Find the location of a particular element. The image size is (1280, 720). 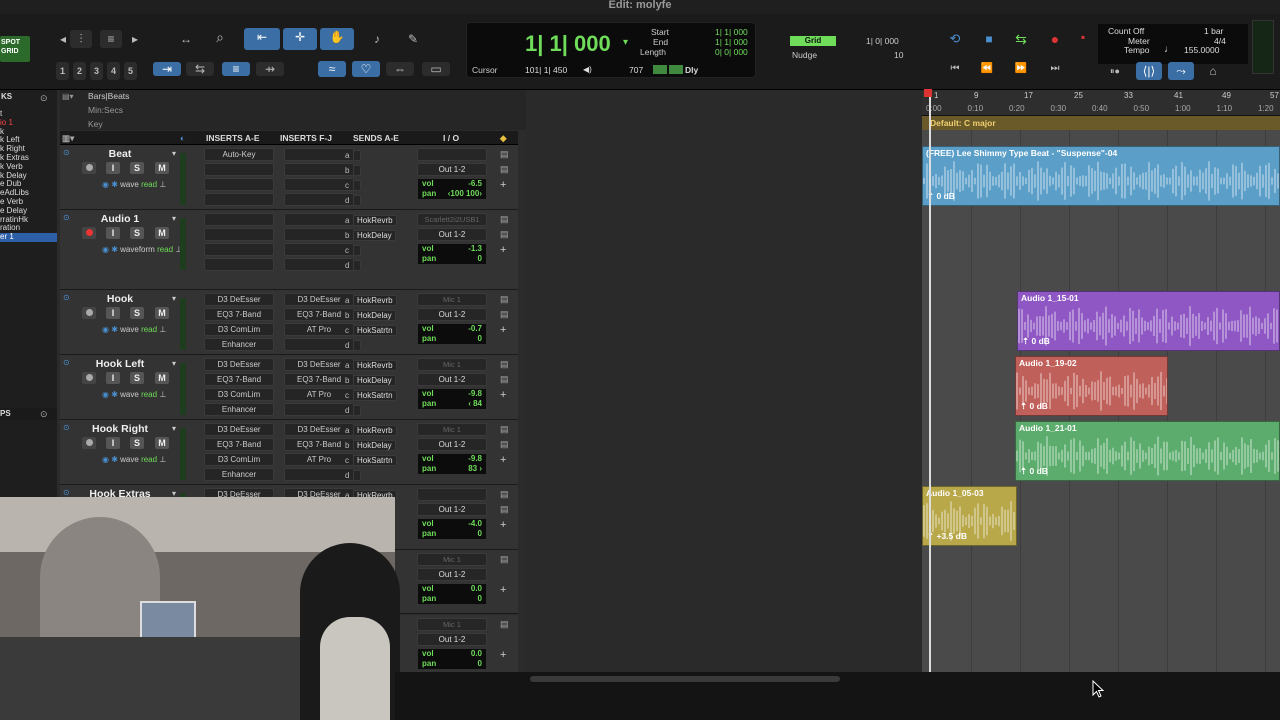

track-name: Hook is located at coordinates (120, 299).